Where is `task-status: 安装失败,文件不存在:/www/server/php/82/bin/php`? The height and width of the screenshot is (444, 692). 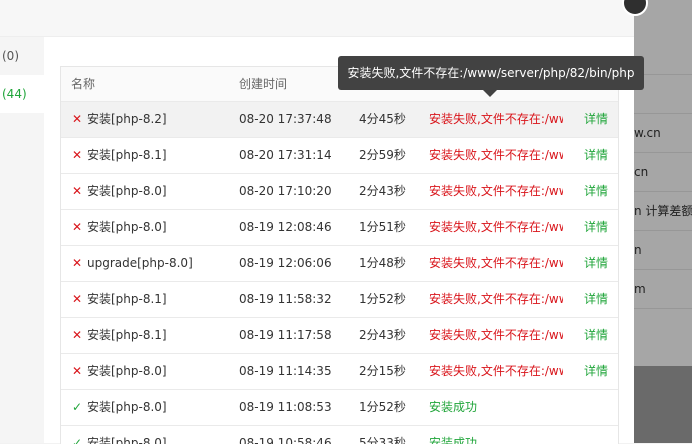
task-status: 安装失败,文件不存在:/www/server/php/82/bin/php is located at coordinates (496, 119).